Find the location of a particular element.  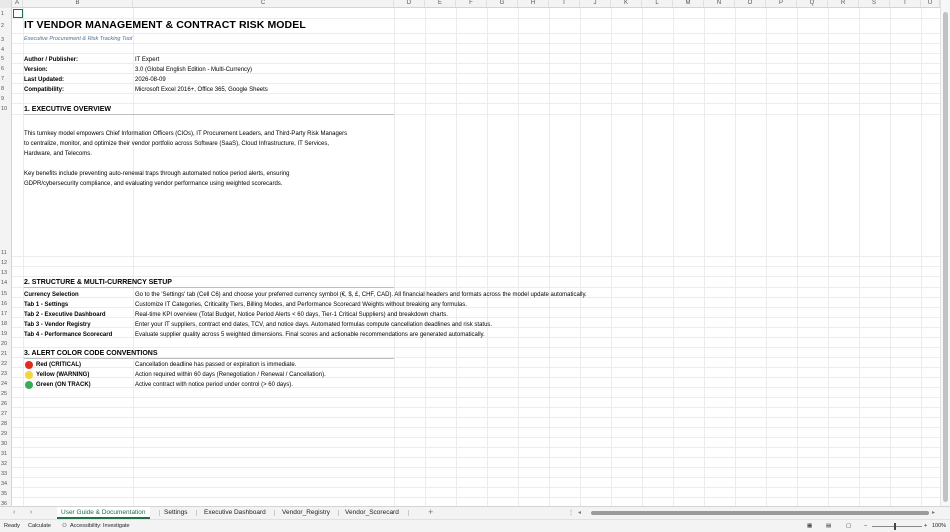

vertical-scroll-thumb is located at coordinates (945, 257).